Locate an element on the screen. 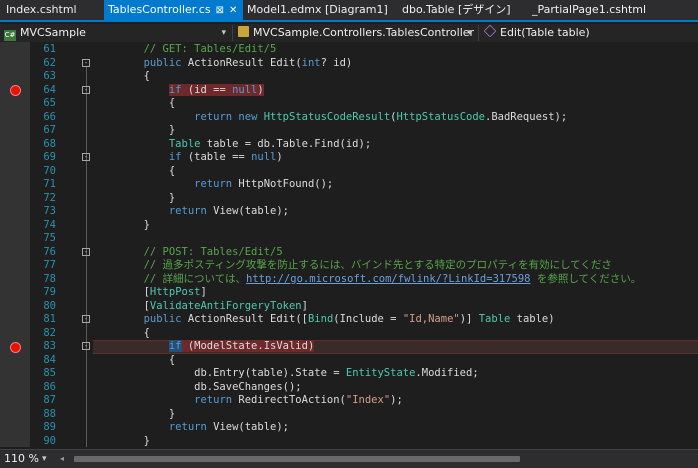 The width and height of the screenshot is (698, 468). code-line: 75 is located at coordinates (349, 239).